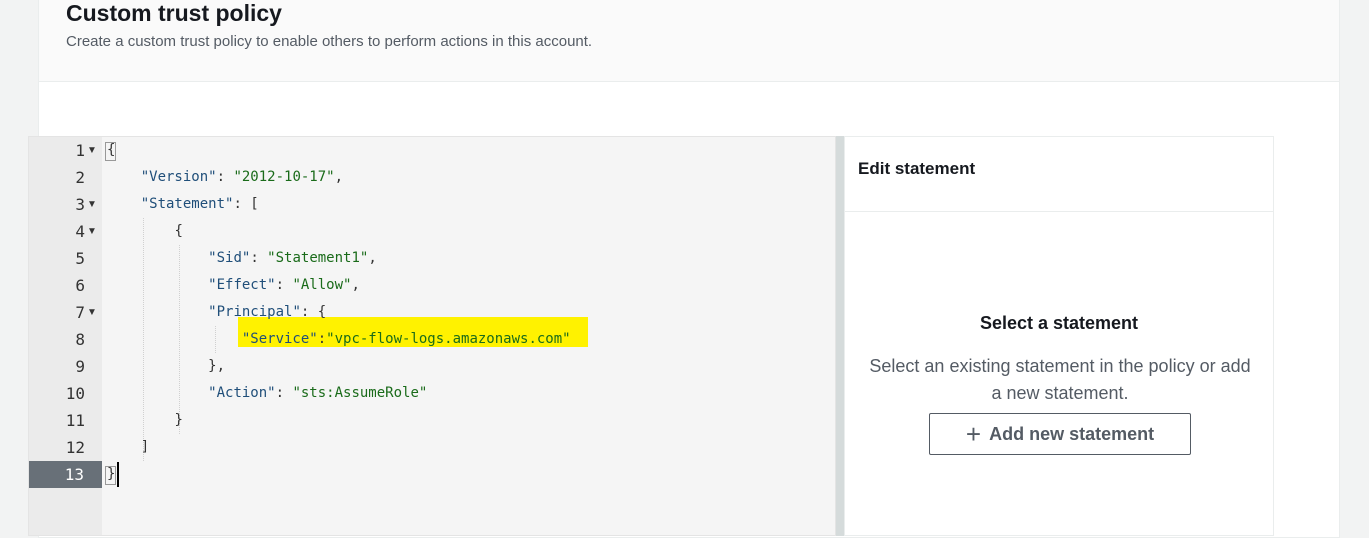 This screenshot has height=538, width=1369. What do you see at coordinates (1072, 433) in the screenshot?
I see `add-new-statement-label: Add new statement` at bounding box center [1072, 433].